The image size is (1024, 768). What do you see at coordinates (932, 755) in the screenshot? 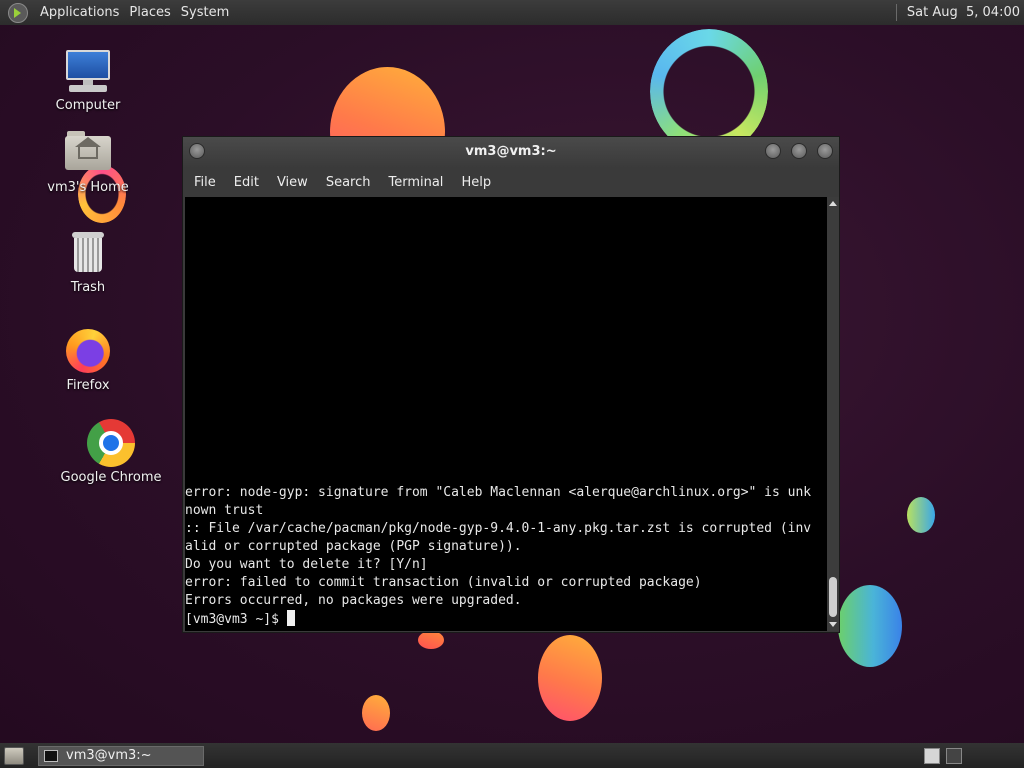
I see `workspace-1-button` at bounding box center [932, 755].